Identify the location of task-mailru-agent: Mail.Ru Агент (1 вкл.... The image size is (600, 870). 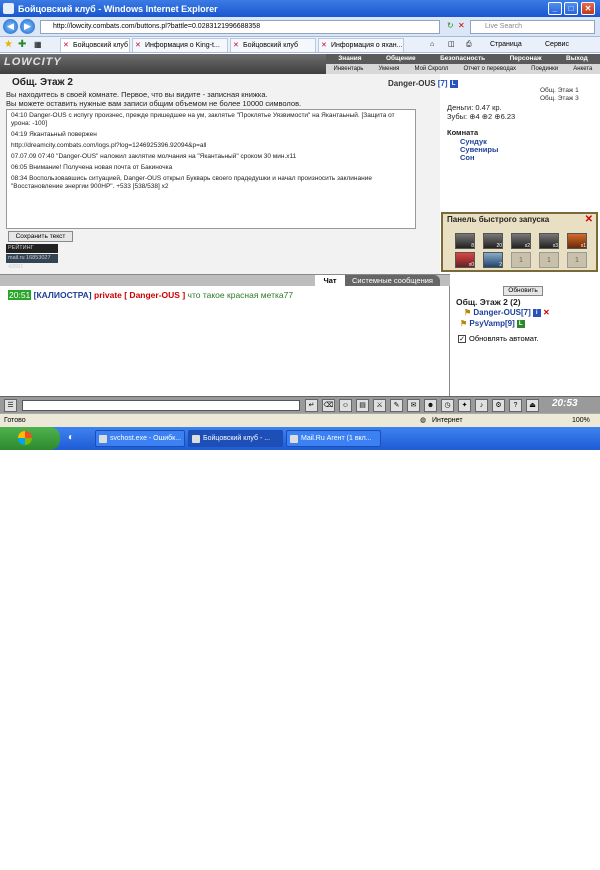
(333, 438).